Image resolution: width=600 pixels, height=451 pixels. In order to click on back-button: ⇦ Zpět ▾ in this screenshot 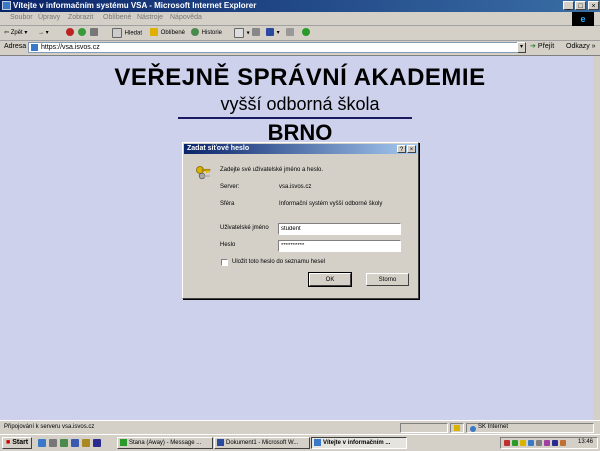, I will do `click(15, 33)`.